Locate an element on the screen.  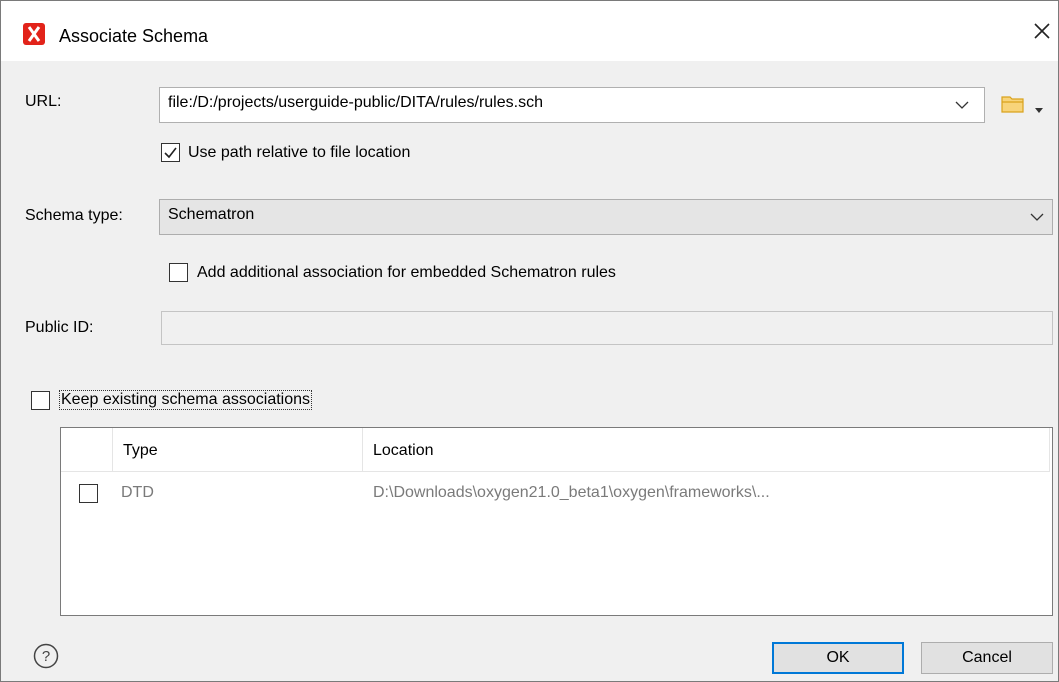
public-id-label: Public ID: is located at coordinates (59, 327).